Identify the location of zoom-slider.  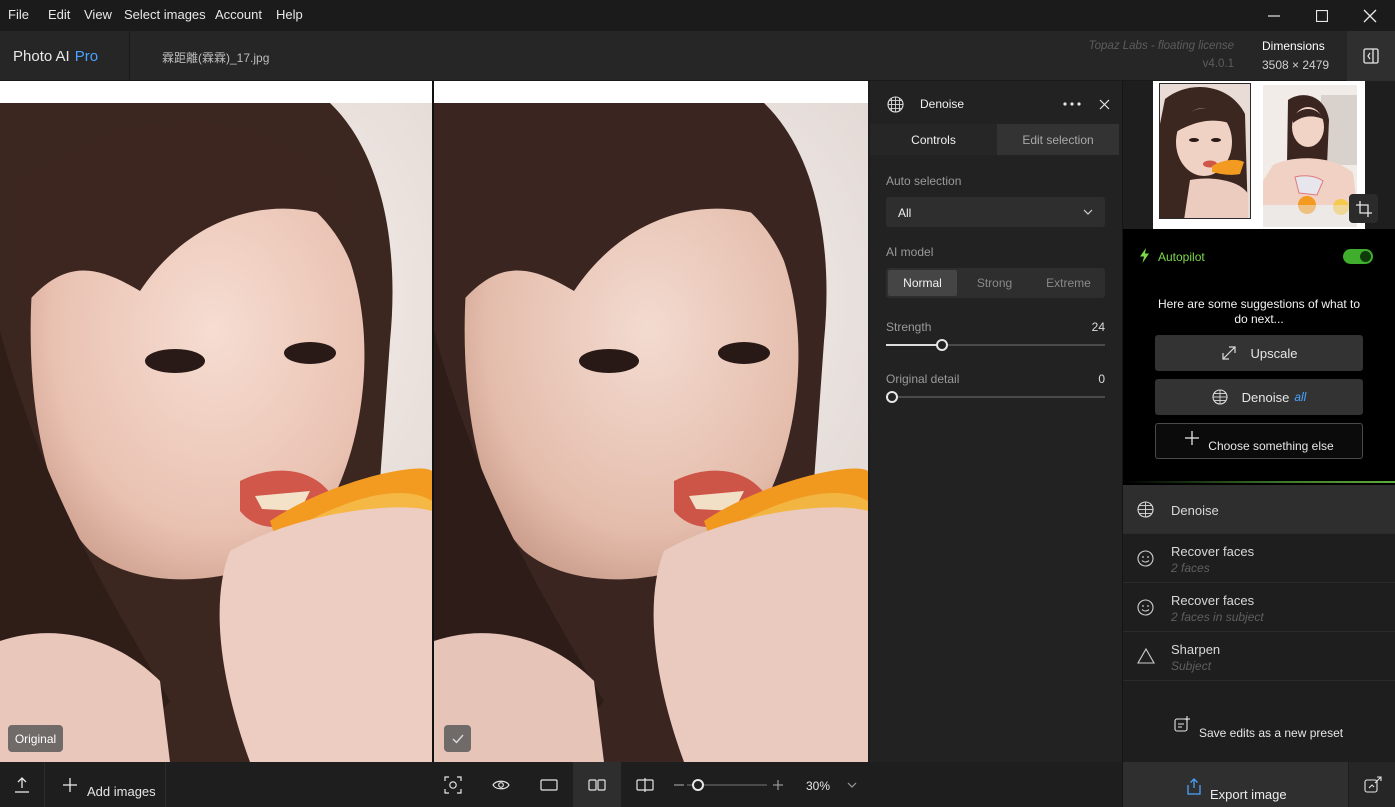
(727, 785).